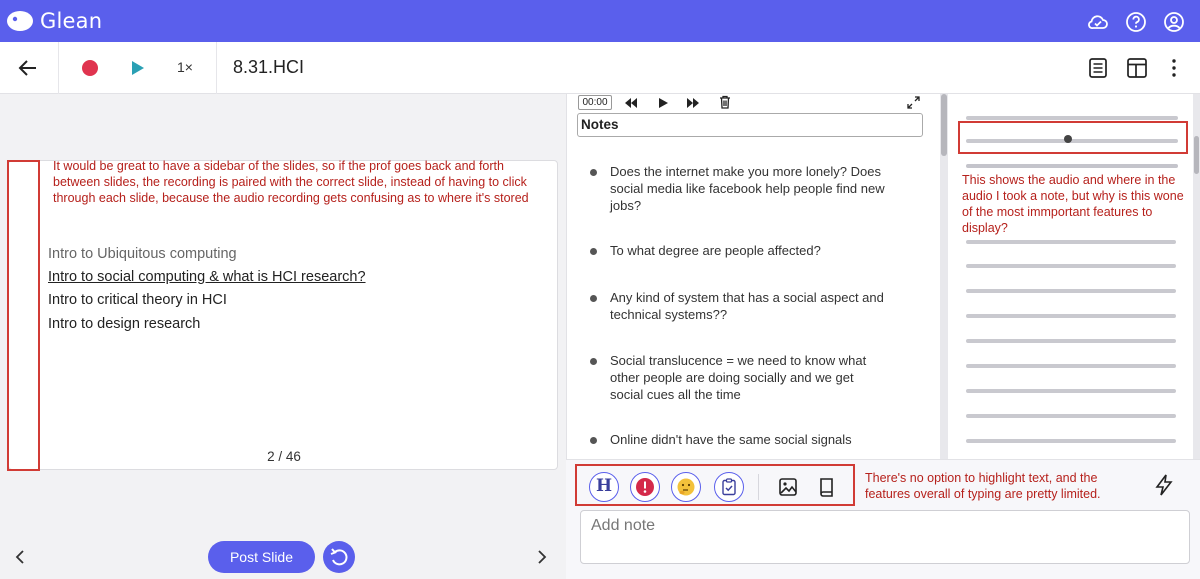 This screenshot has height=579, width=1200. What do you see at coordinates (71, 21) in the screenshot?
I see `app-name: Glean` at bounding box center [71, 21].